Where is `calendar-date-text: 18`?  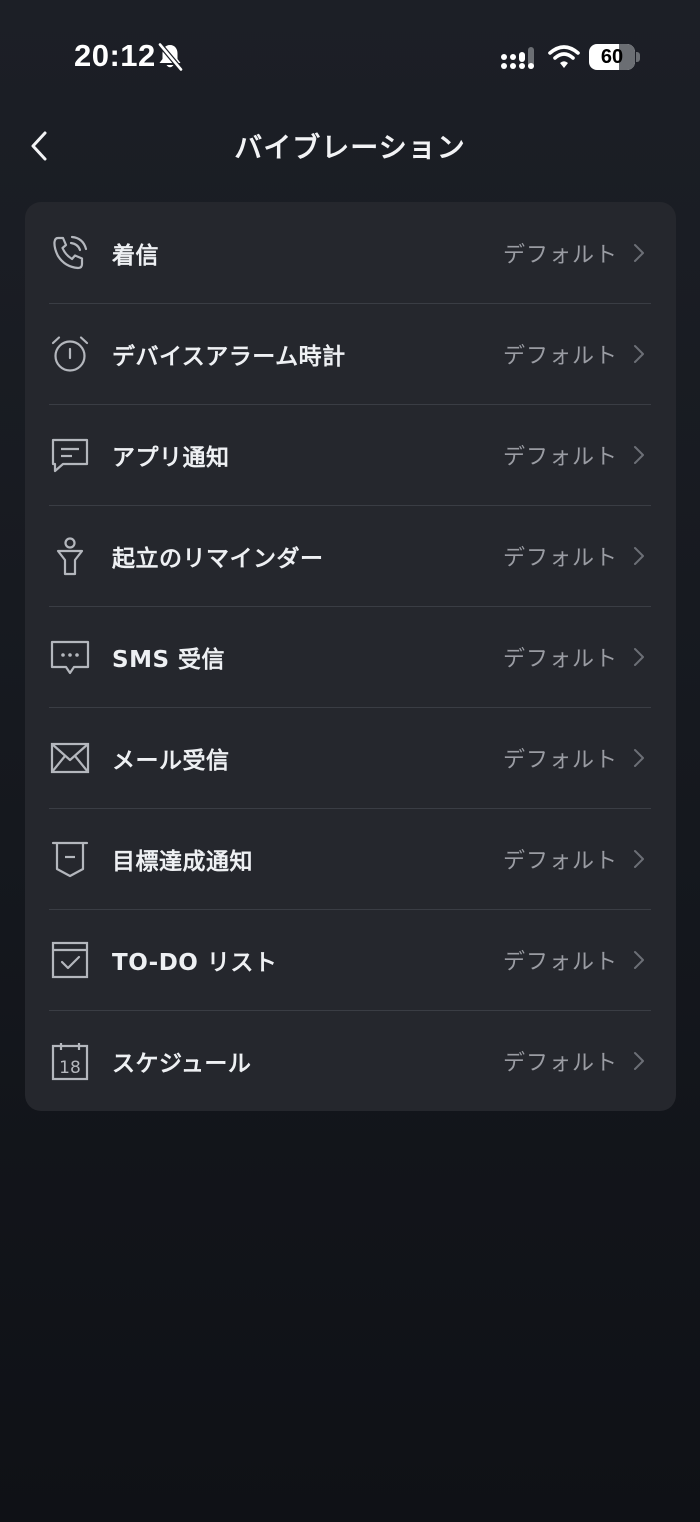 calendar-date-text: 18 is located at coordinates (70, 1068).